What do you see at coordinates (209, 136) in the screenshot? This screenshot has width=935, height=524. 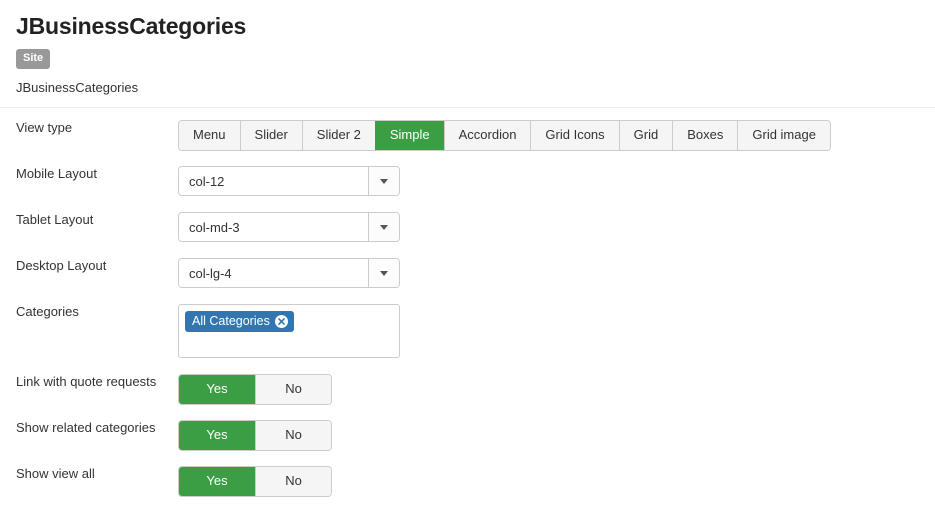 I see `view-type-option-menu: Menu` at bounding box center [209, 136].